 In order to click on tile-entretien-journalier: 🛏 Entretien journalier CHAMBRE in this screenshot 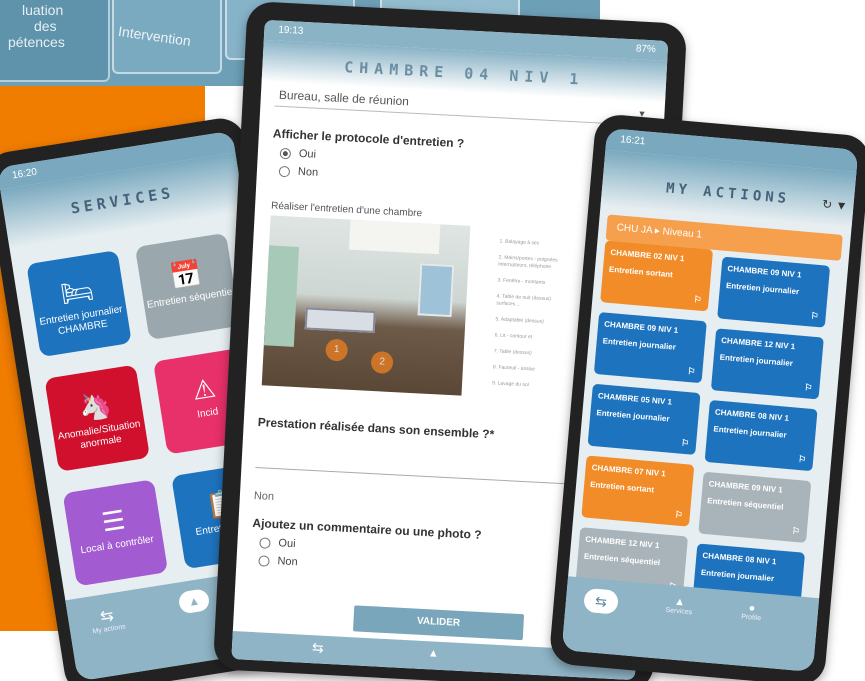, I will do `click(79, 304)`.